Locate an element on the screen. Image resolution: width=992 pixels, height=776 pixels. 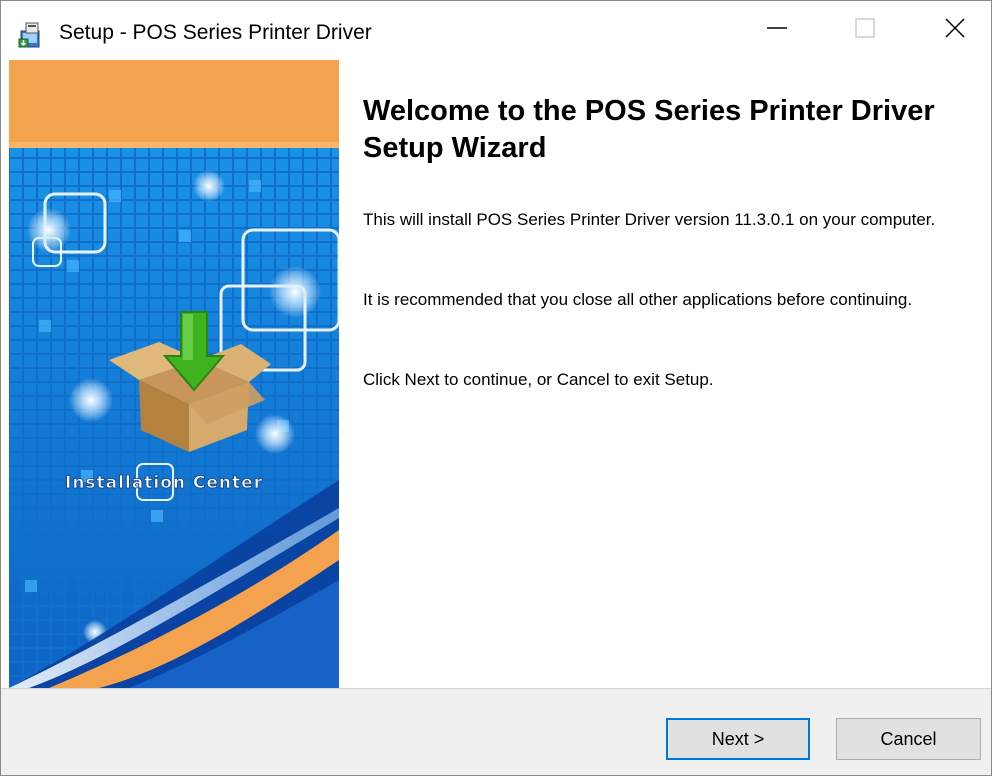
maximize-button is located at coordinates (865, 30).